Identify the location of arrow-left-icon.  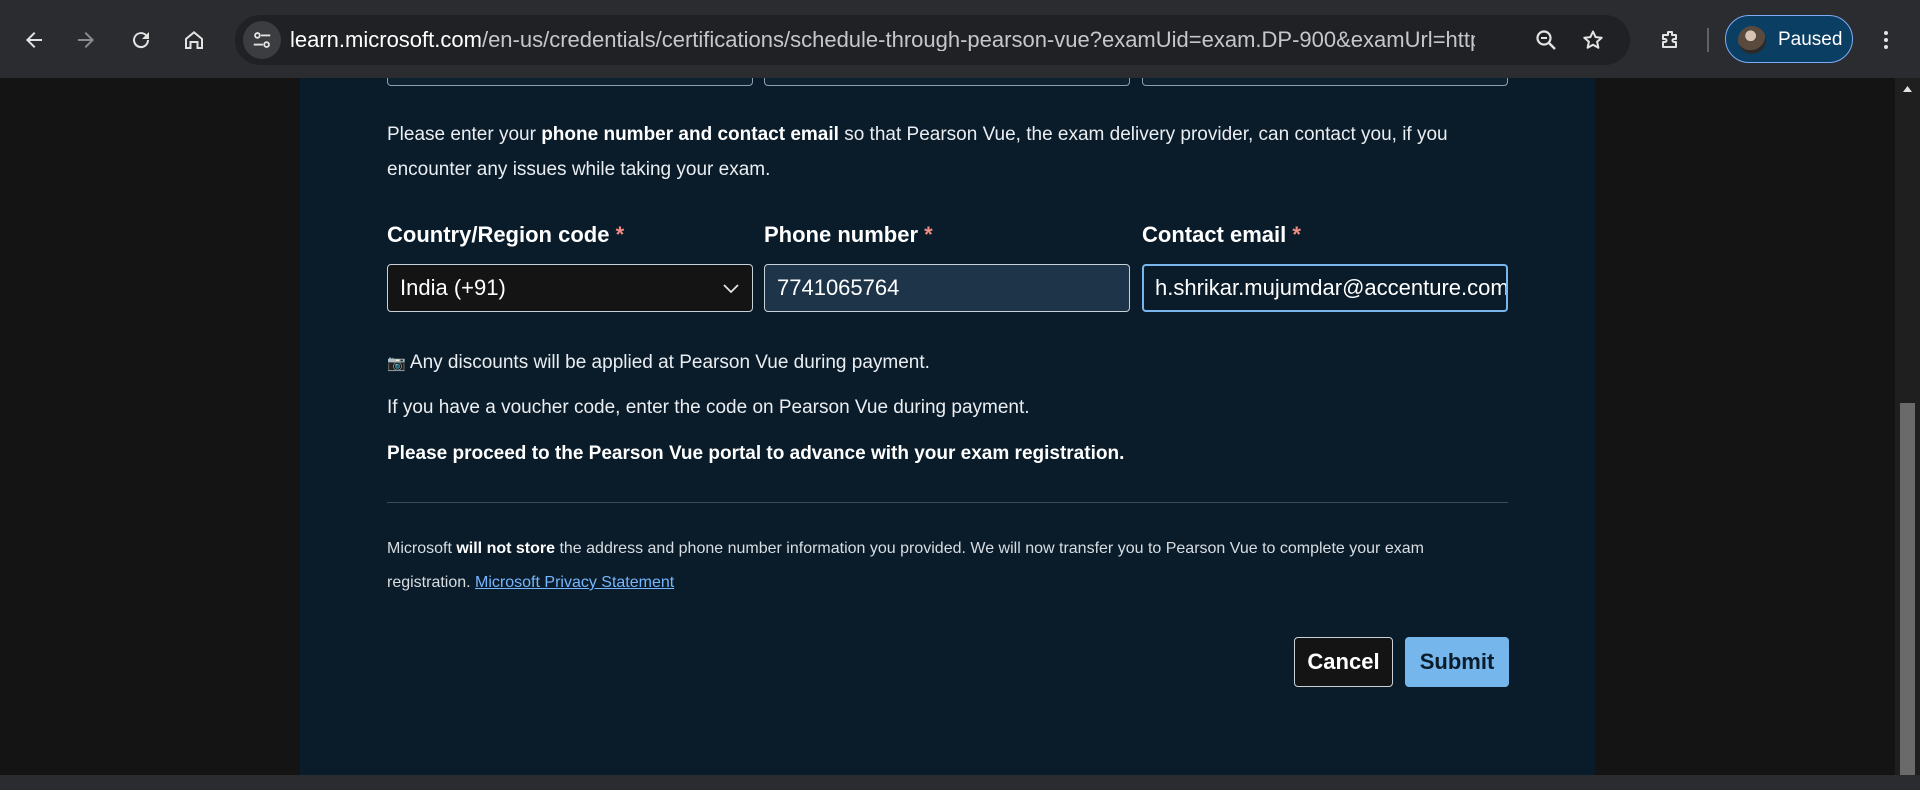
(34, 40).